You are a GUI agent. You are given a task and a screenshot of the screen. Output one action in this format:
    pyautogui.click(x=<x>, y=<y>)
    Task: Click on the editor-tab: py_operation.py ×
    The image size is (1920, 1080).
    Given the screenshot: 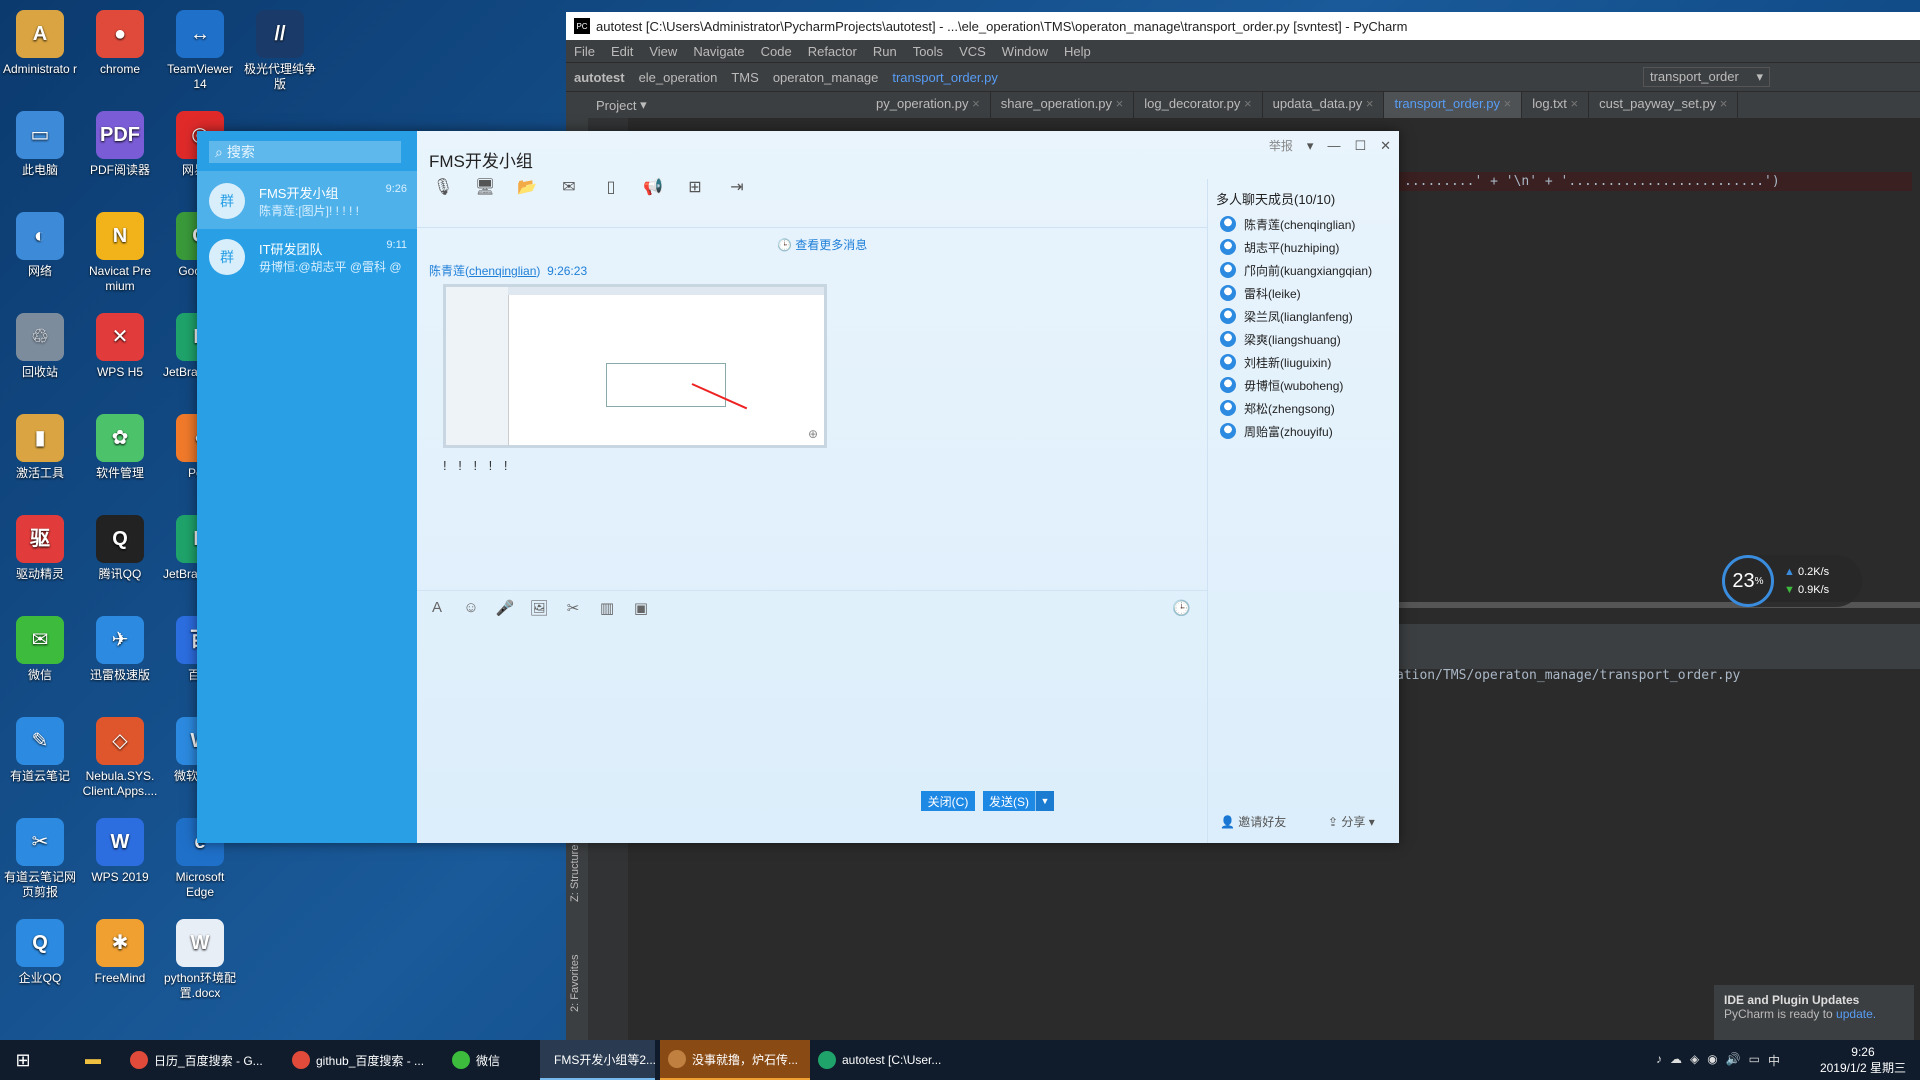 What is the action you would take?
    pyautogui.click(x=928, y=105)
    